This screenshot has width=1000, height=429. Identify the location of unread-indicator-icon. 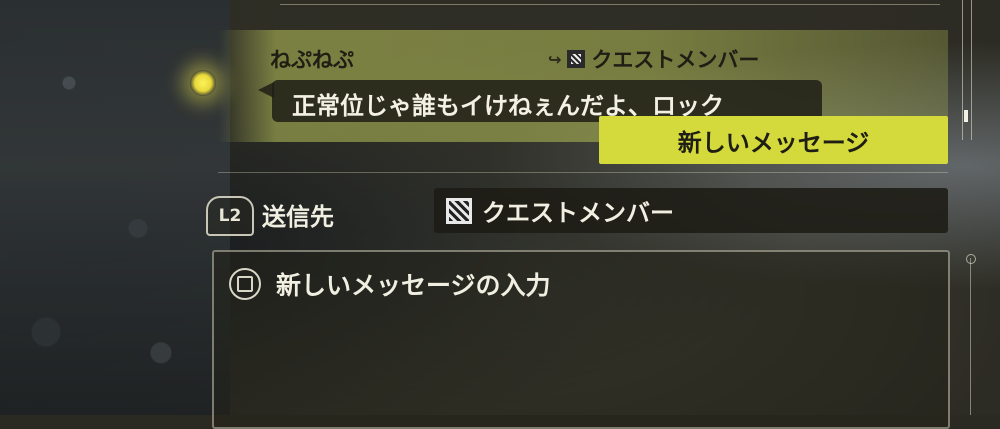
(203, 83).